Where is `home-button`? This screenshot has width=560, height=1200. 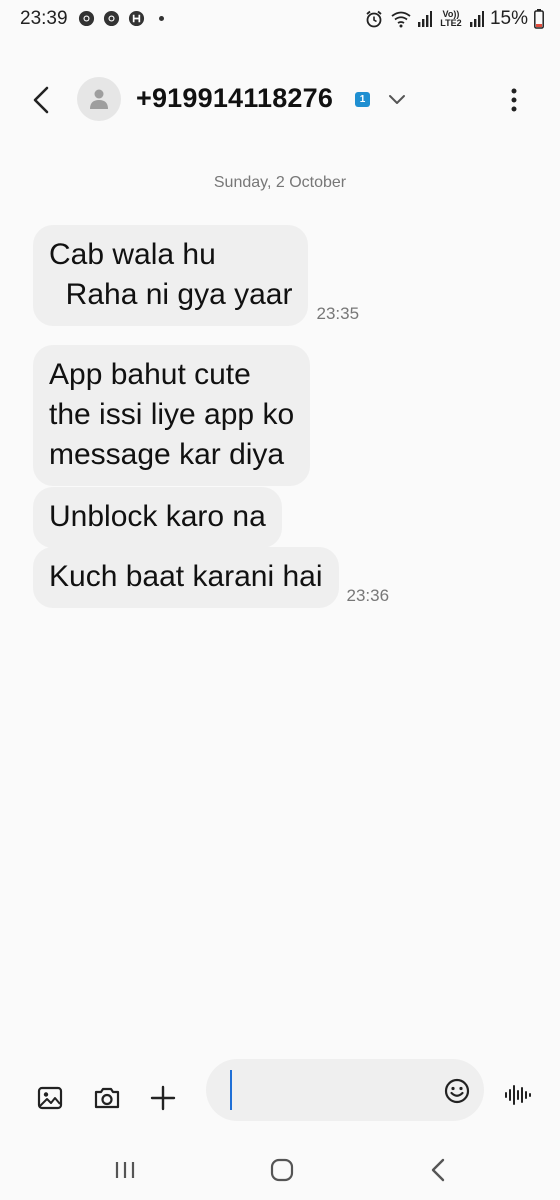 home-button is located at coordinates (282, 1170).